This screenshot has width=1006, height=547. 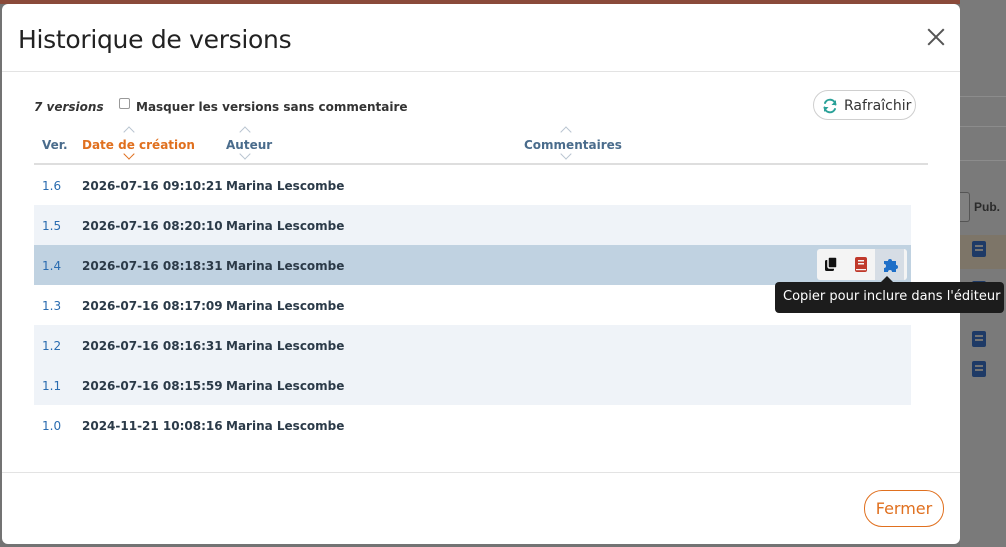 I want to click on modal-title: Historique de versions, so click(x=155, y=39).